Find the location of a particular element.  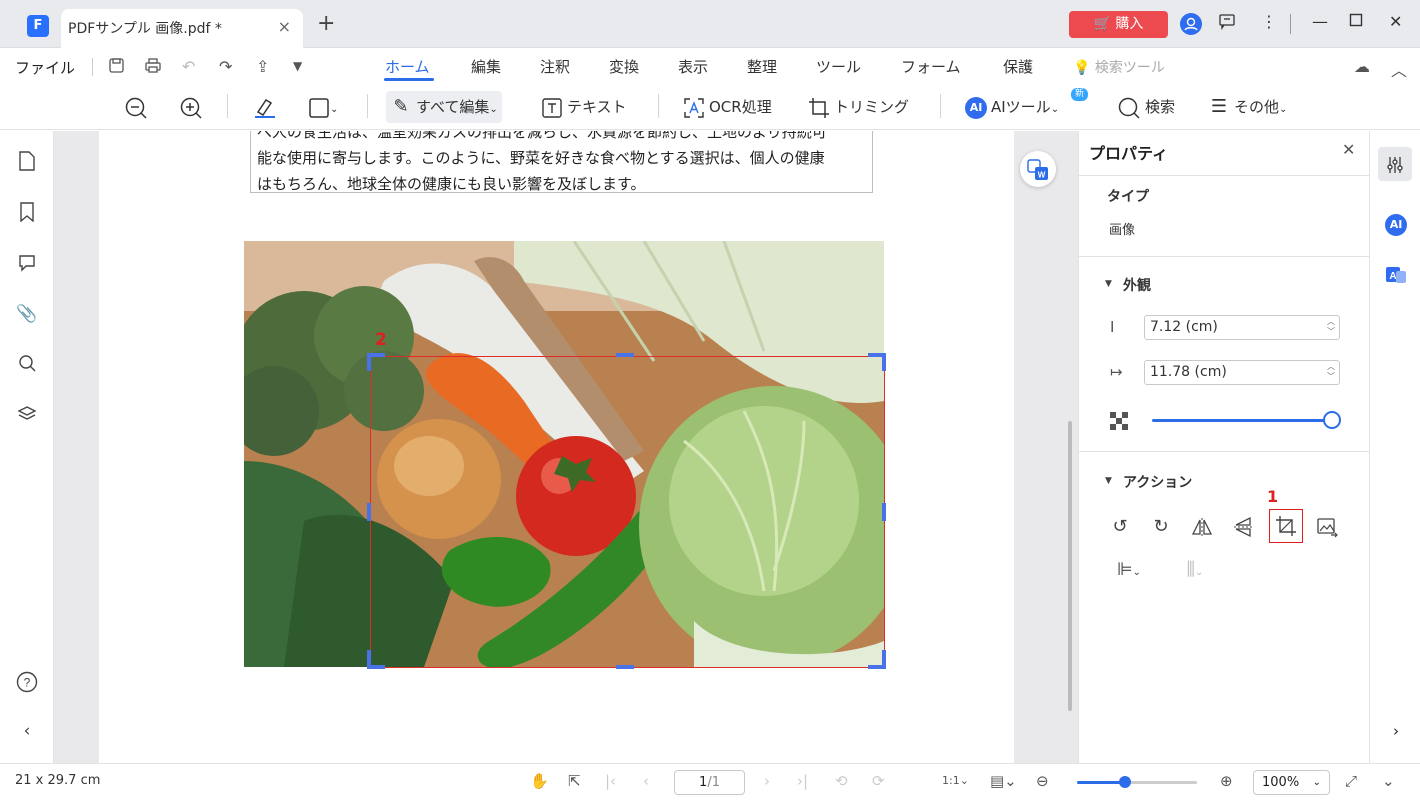

rotate-right-icon: ↻ is located at coordinates (1161, 527).